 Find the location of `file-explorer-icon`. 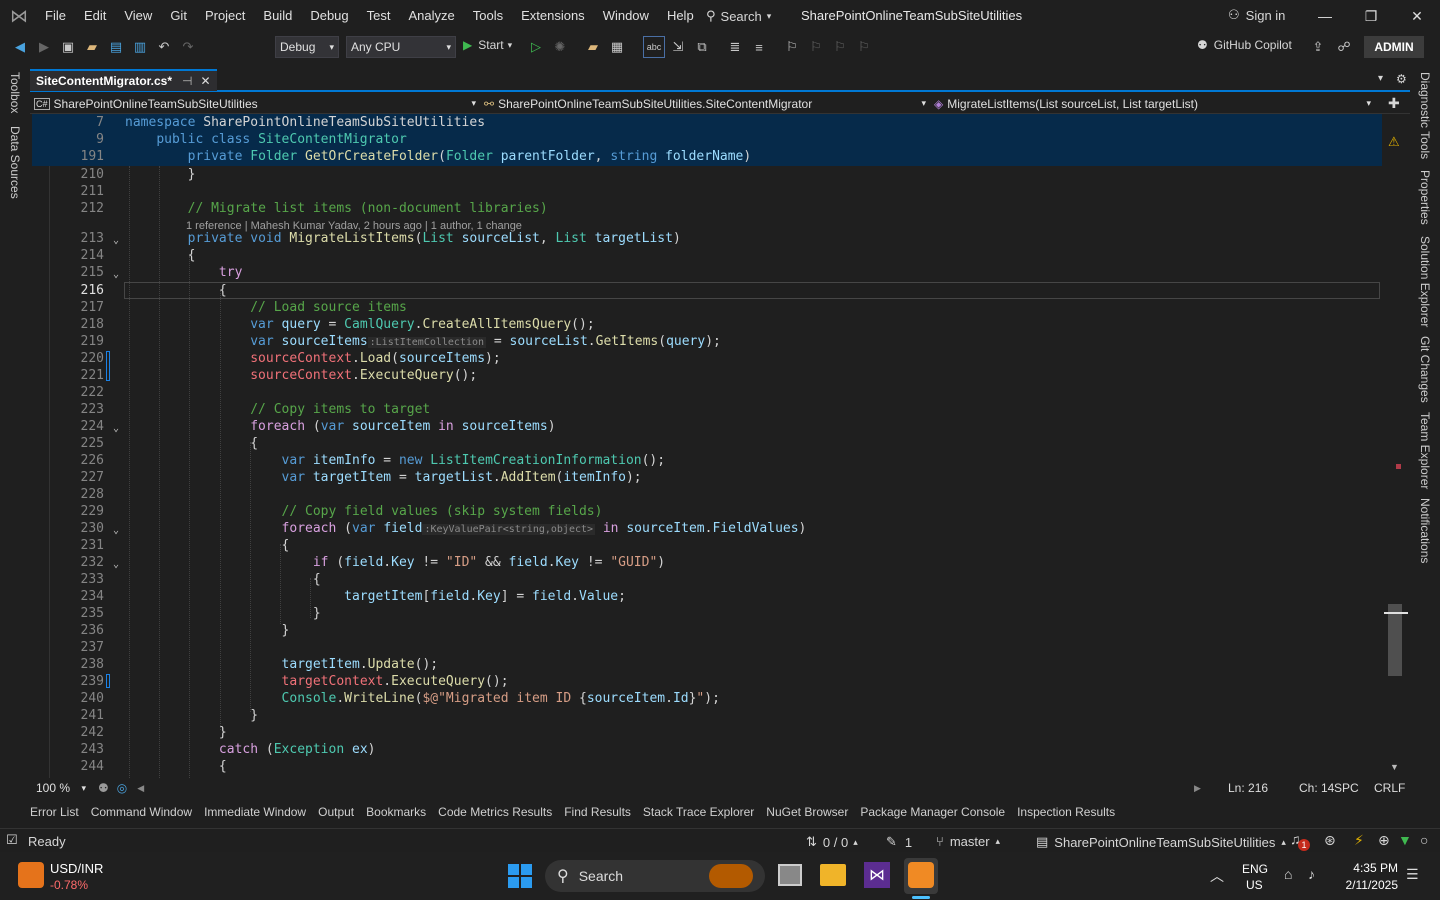

file-explorer-icon is located at coordinates (833, 875).